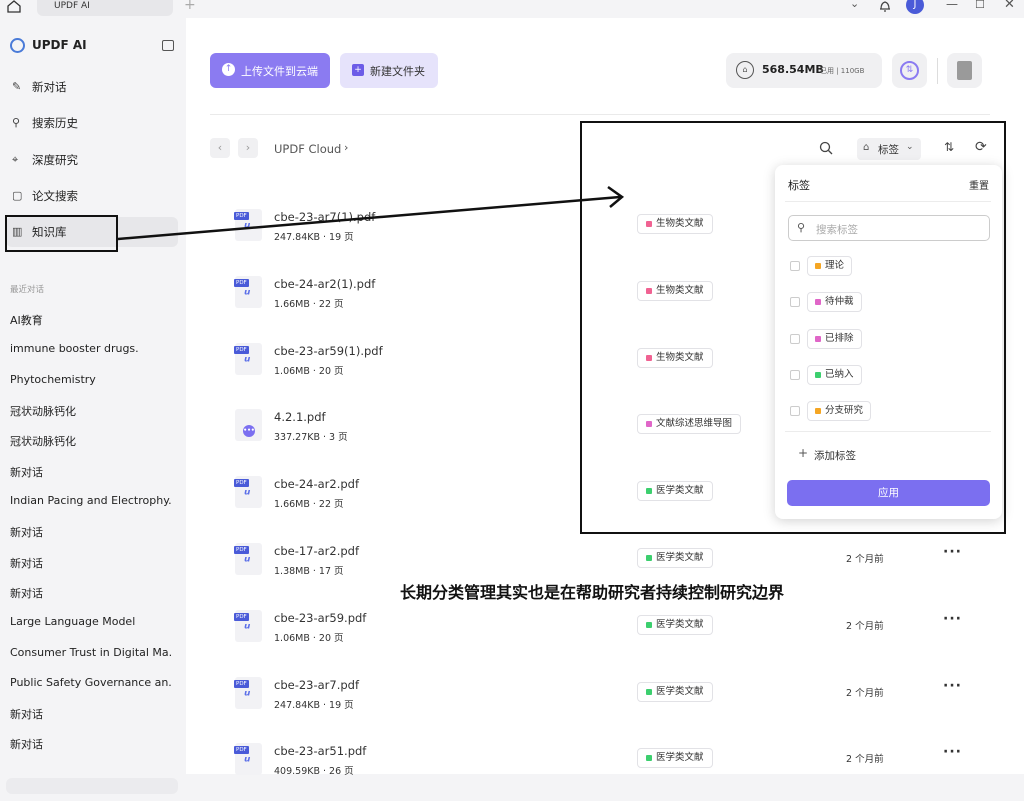 This screenshot has width=1024, height=801. What do you see at coordinates (91, 320) in the screenshot?
I see `recent-conversation-item: AI教育` at bounding box center [91, 320].